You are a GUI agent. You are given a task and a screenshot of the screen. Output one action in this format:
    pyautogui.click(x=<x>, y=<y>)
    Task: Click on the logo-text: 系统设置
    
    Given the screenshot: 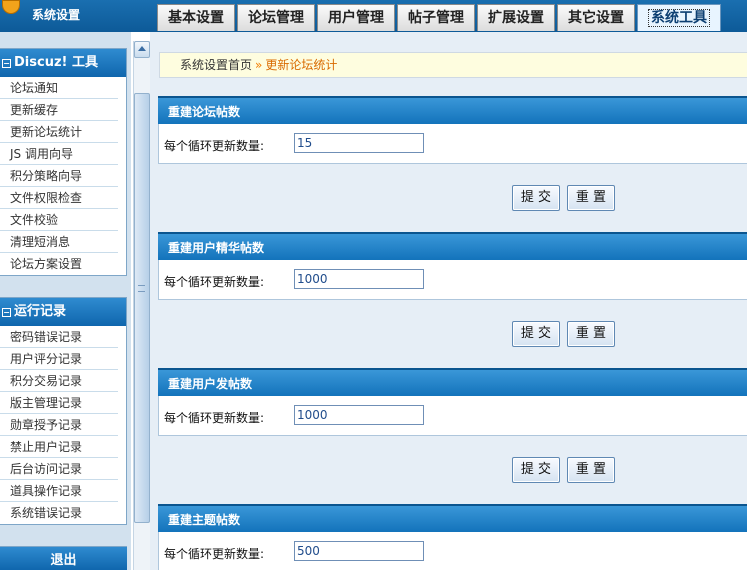 What is the action you would take?
    pyautogui.click(x=56, y=15)
    